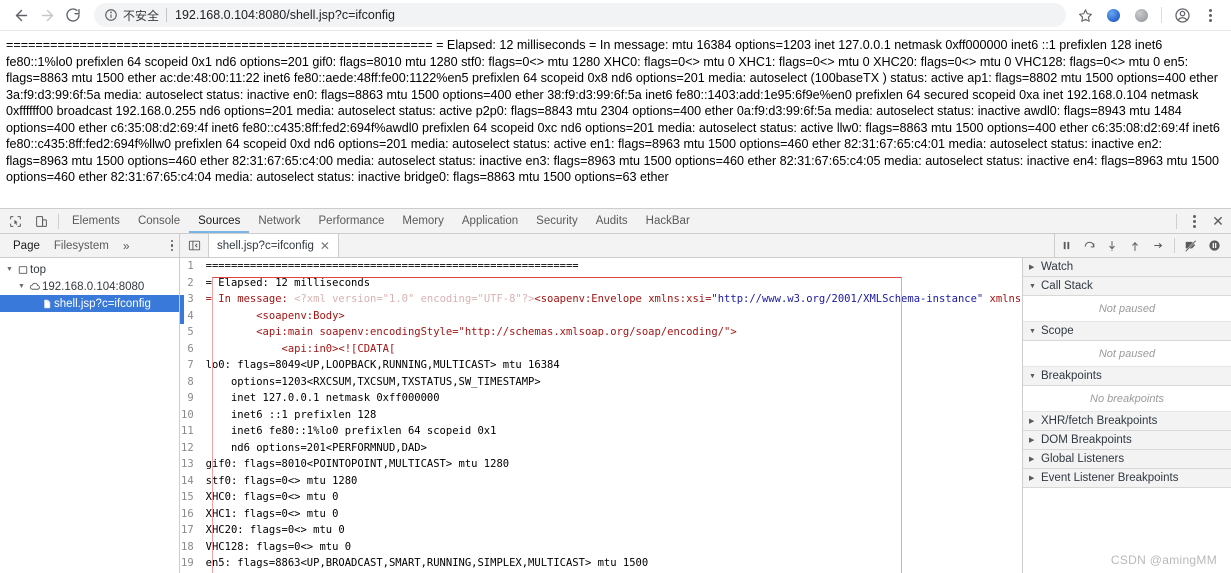  I want to click on code-line: 16 XHC1: flags=0<> mtu 0, so click(601, 513).